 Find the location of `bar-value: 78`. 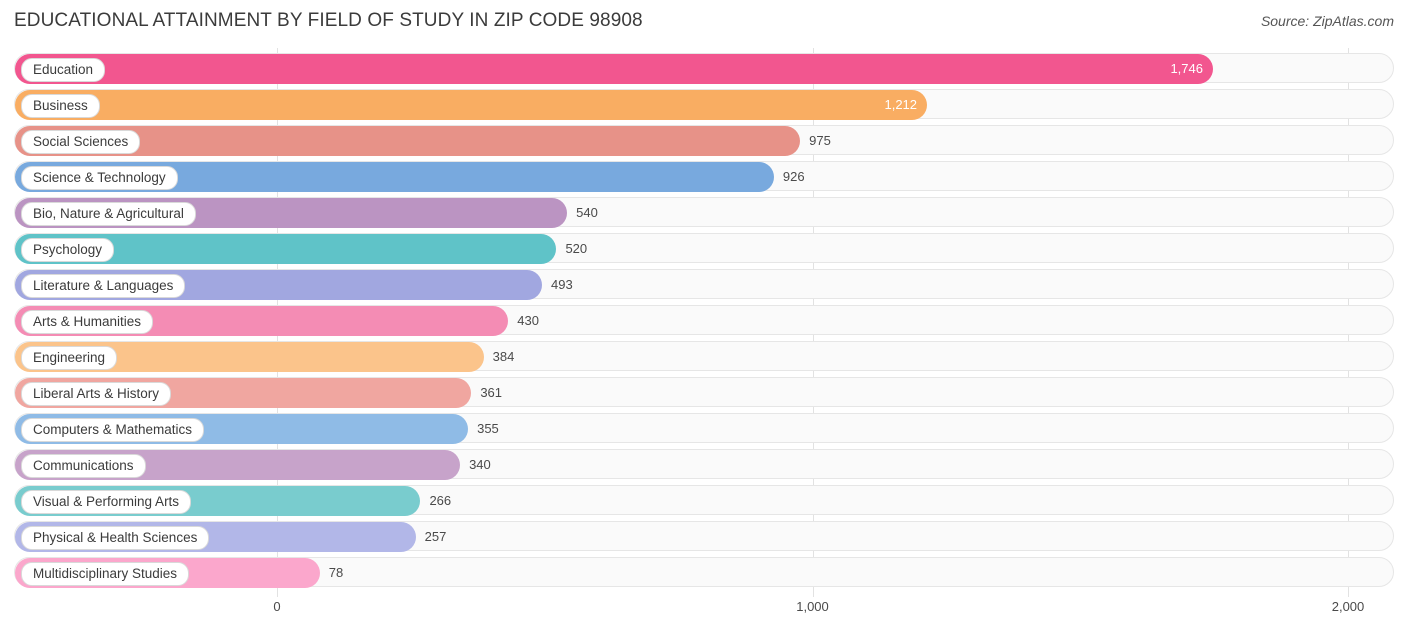

bar-value: 78 is located at coordinates (336, 572).